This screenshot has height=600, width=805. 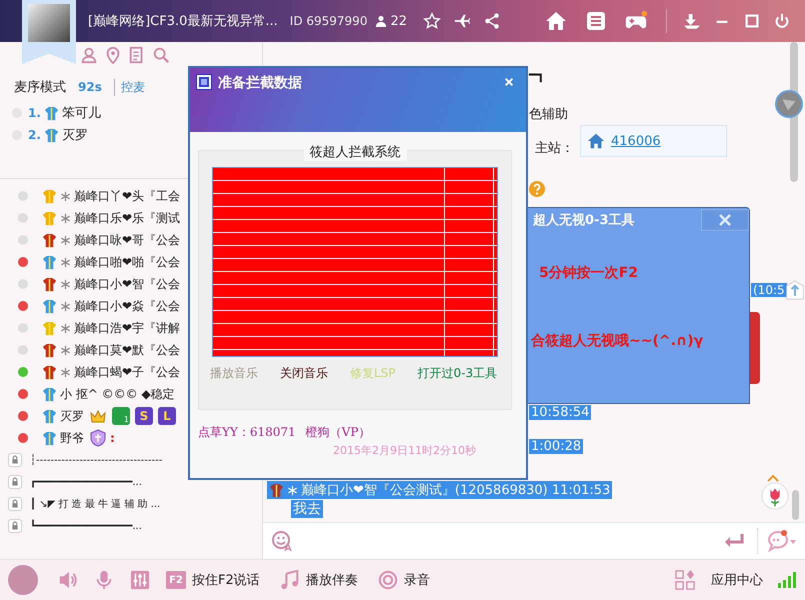 I want to click on game-badge: 1, so click(x=121, y=416).